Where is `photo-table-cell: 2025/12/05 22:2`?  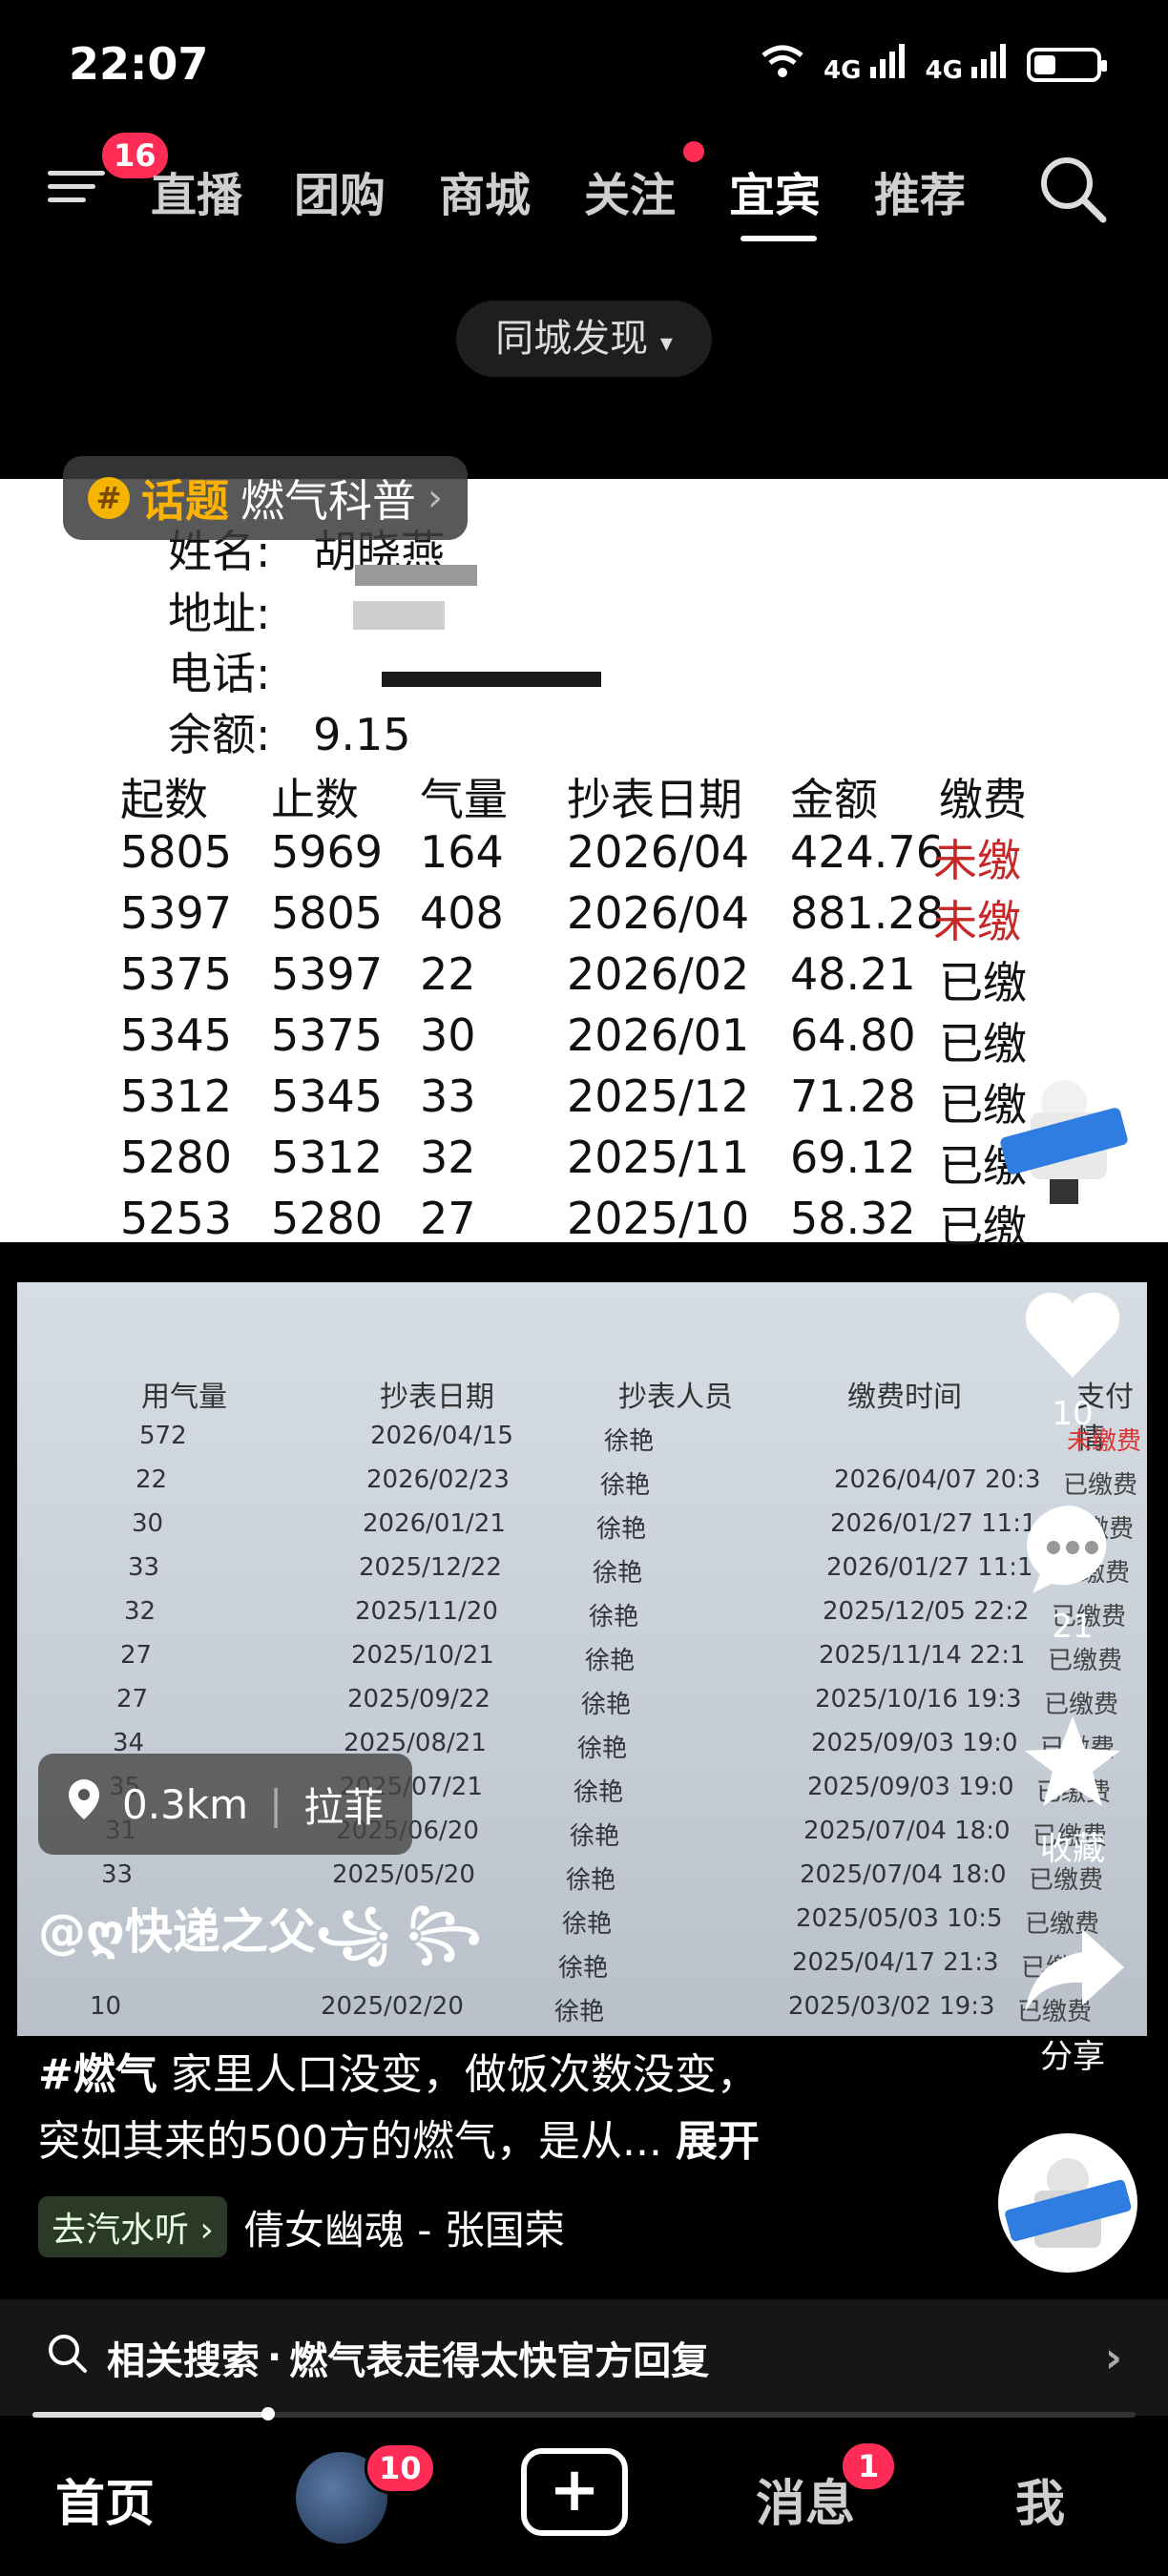
photo-table-cell: 2025/12/05 22:2 is located at coordinates (927, 1611).